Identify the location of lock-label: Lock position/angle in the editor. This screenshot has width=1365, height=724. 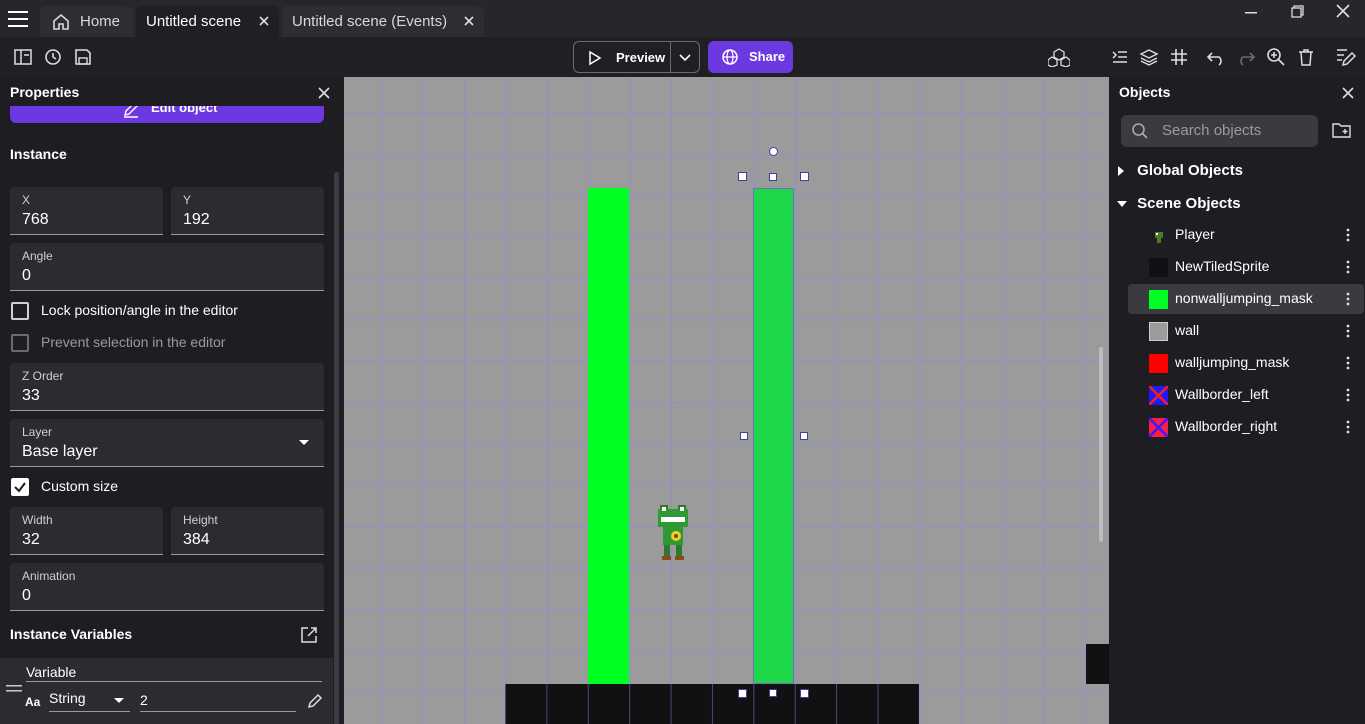
(139, 310).